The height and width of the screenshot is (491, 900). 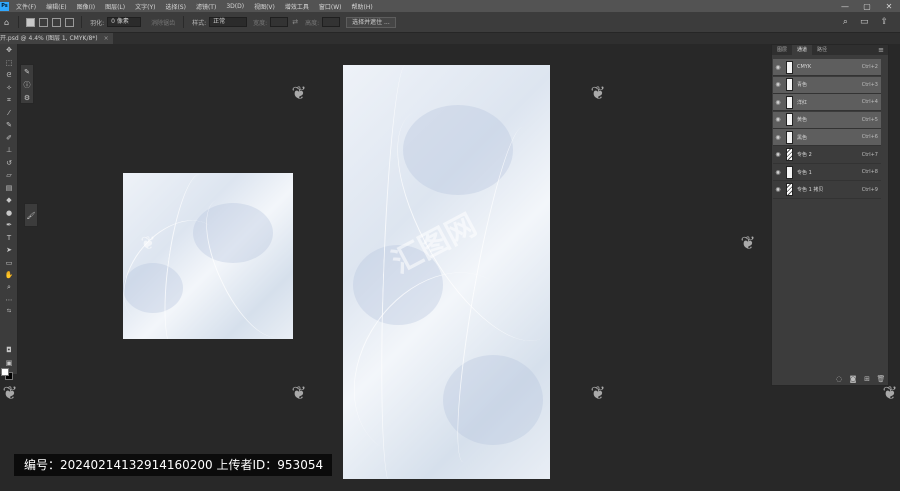 I want to click on save-selection-channel-icon: ◙, so click(x=853, y=379).